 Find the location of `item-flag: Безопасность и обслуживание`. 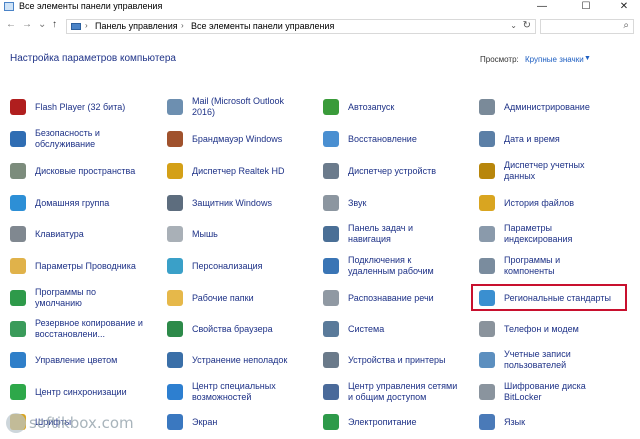

item-flag: Безопасность и обслуживание is located at coordinates (85, 139).